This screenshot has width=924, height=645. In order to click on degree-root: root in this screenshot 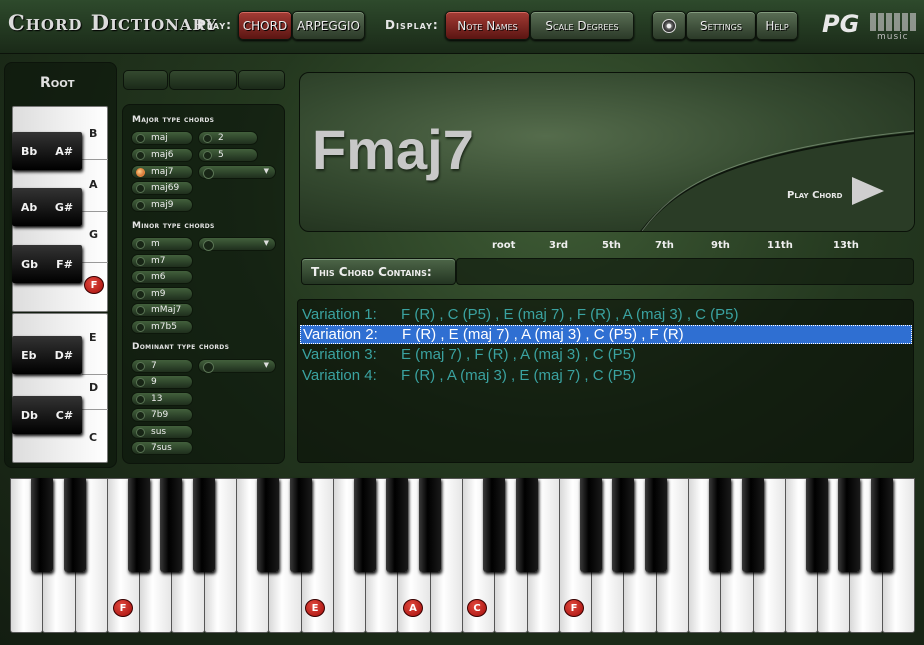, I will do `click(504, 245)`.